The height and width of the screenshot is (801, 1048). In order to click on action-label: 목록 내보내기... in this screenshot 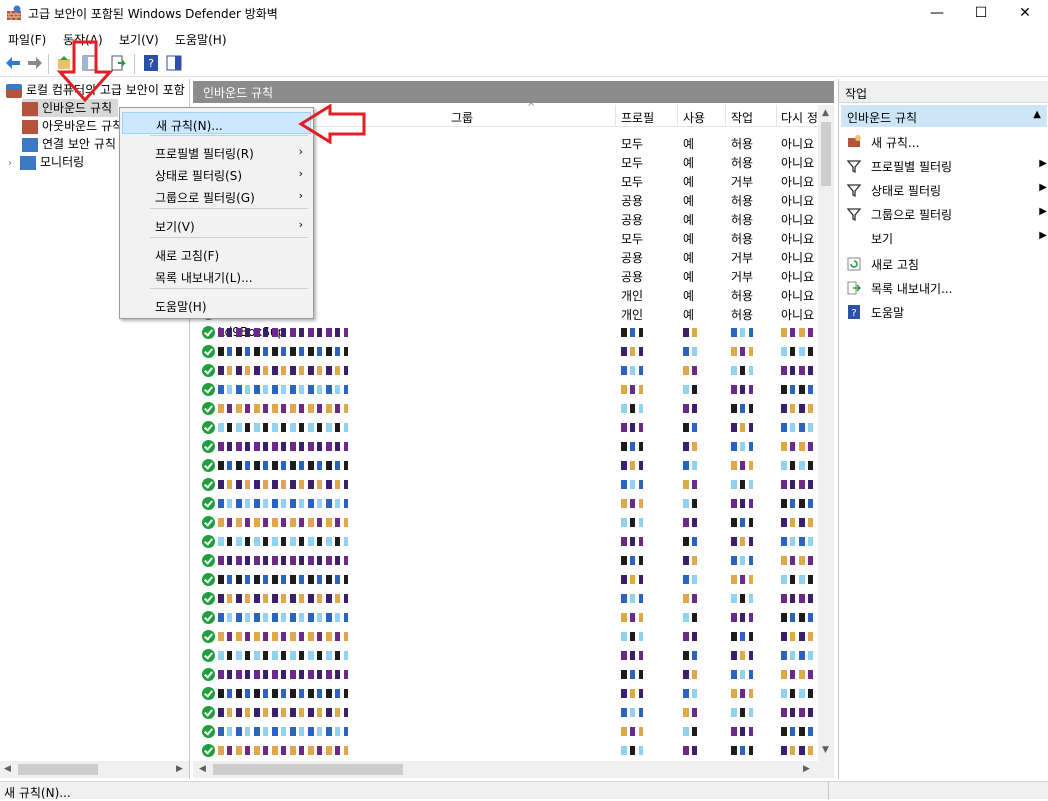, I will do `click(912, 289)`.